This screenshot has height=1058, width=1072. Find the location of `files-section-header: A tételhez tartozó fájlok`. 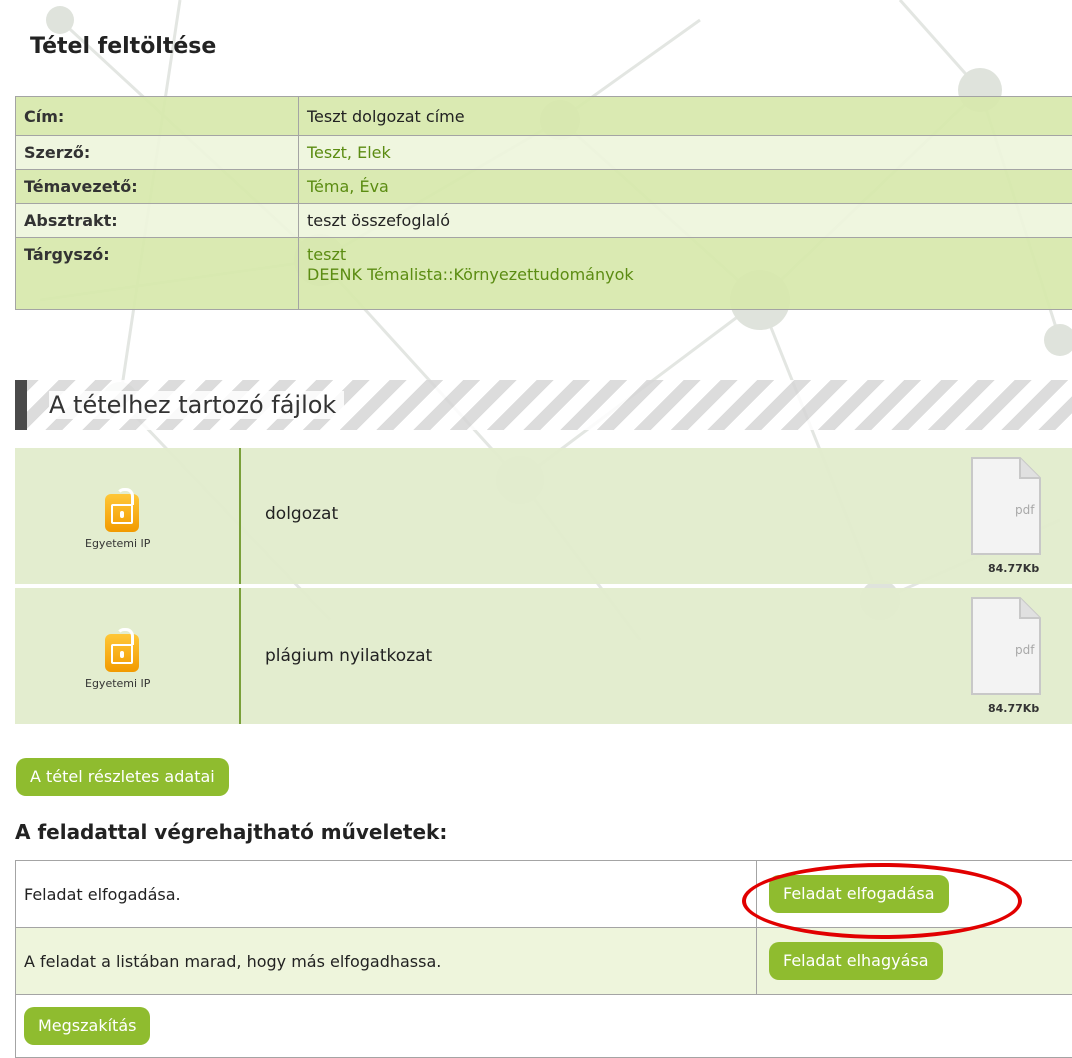

files-section-header: A tételhez tartozó fájlok is located at coordinates (543, 405).